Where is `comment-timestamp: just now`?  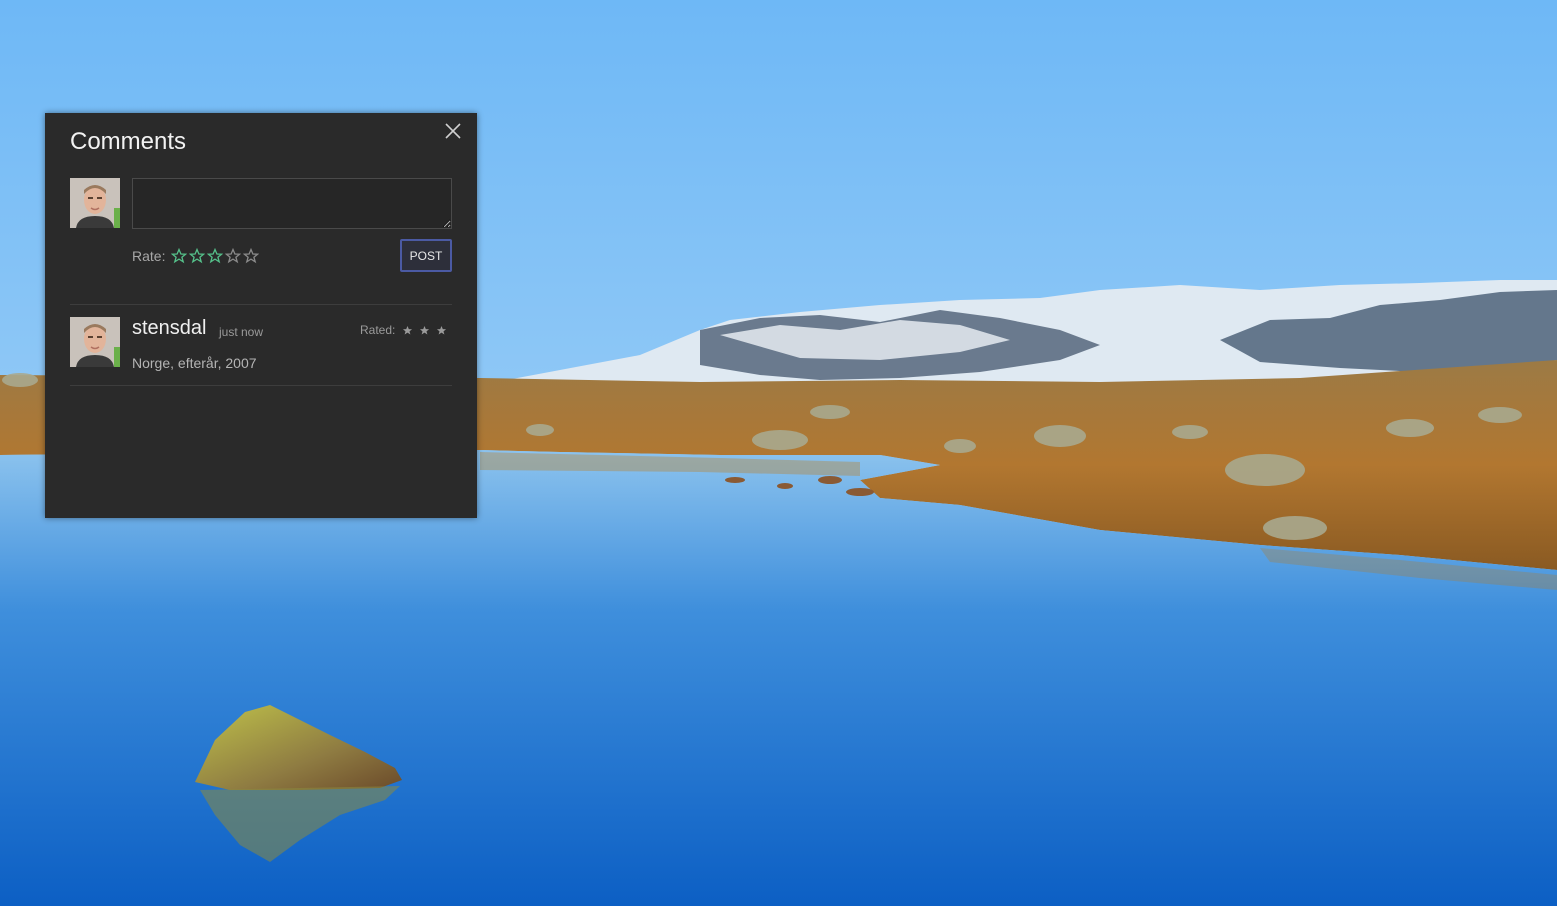
comment-timestamp: just now is located at coordinates (241, 332).